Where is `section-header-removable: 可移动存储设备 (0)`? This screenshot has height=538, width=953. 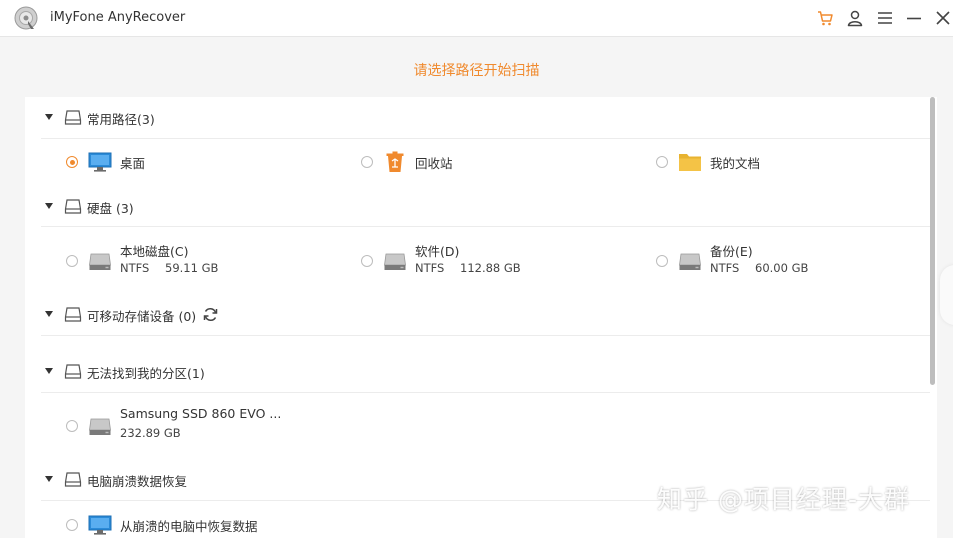
section-header-removable: 可移动存储设备 (0) is located at coordinates (477, 315).